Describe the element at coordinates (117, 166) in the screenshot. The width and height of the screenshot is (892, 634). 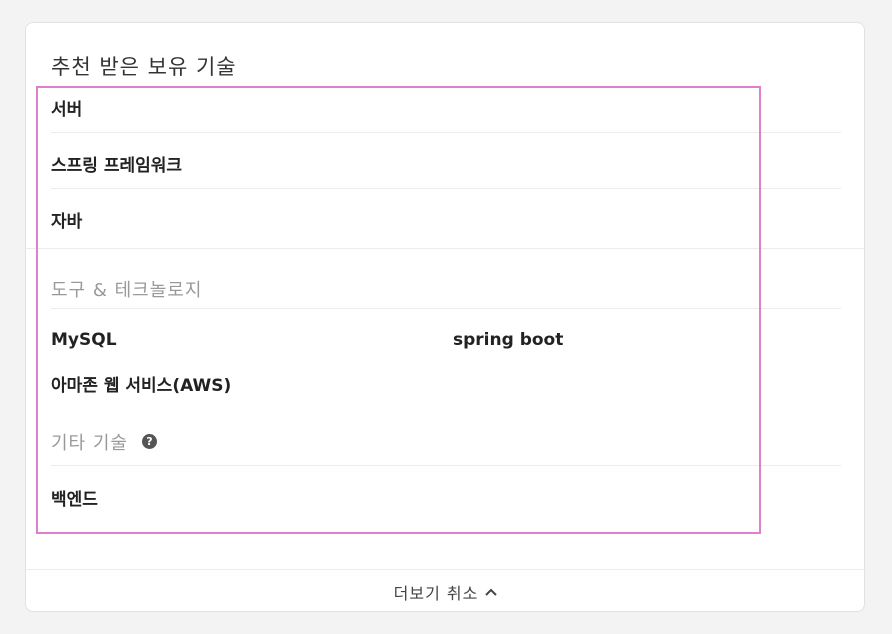
I see `skill-item: 스프링 프레임워크` at that location.